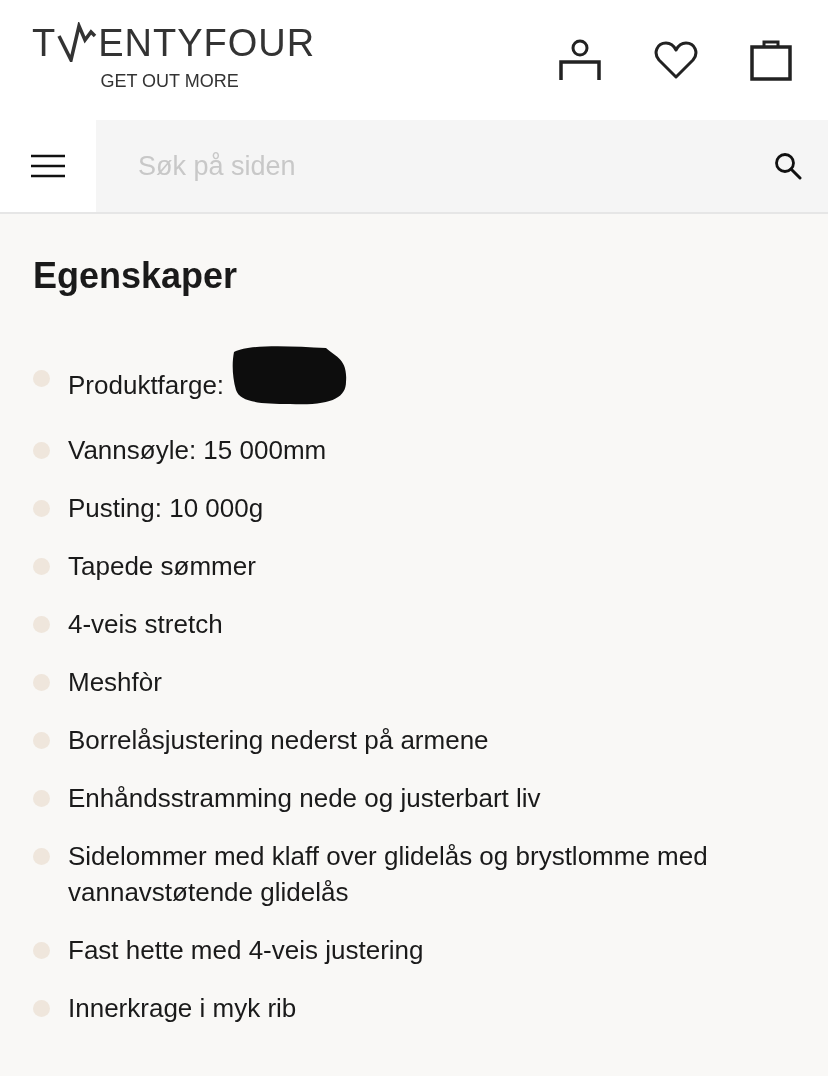 The height and width of the screenshot is (1076, 828). What do you see at coordinates (305, 798) in the screenshot?
I see `feature-text: Enhåndsstramming nede og justerbart liv` at bounding box center [305, 798].